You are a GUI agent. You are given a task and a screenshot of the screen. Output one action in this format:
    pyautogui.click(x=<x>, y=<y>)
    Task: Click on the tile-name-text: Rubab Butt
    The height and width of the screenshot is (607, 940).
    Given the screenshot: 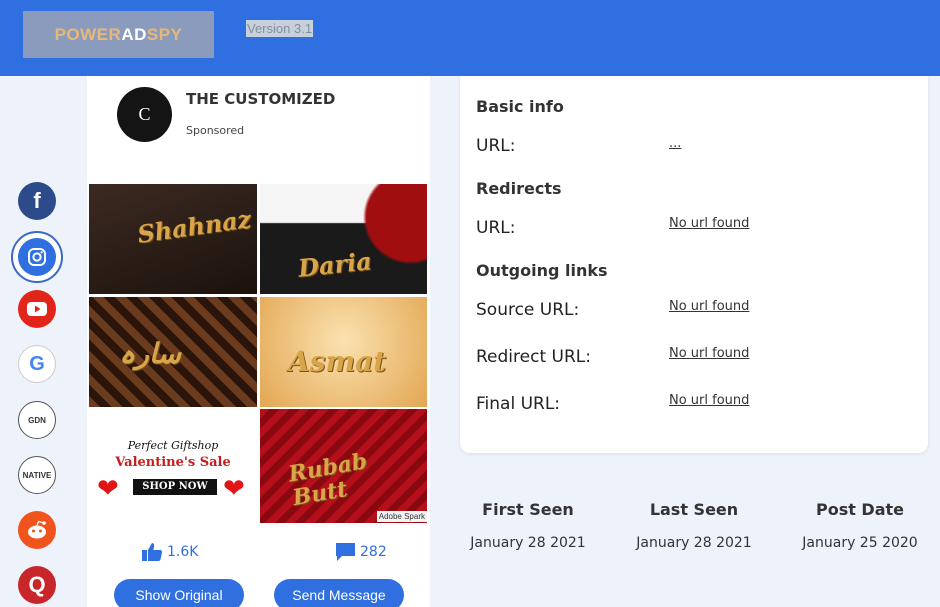 What is the action you would take?
    pyautogui.click(x=328, y=480)
    